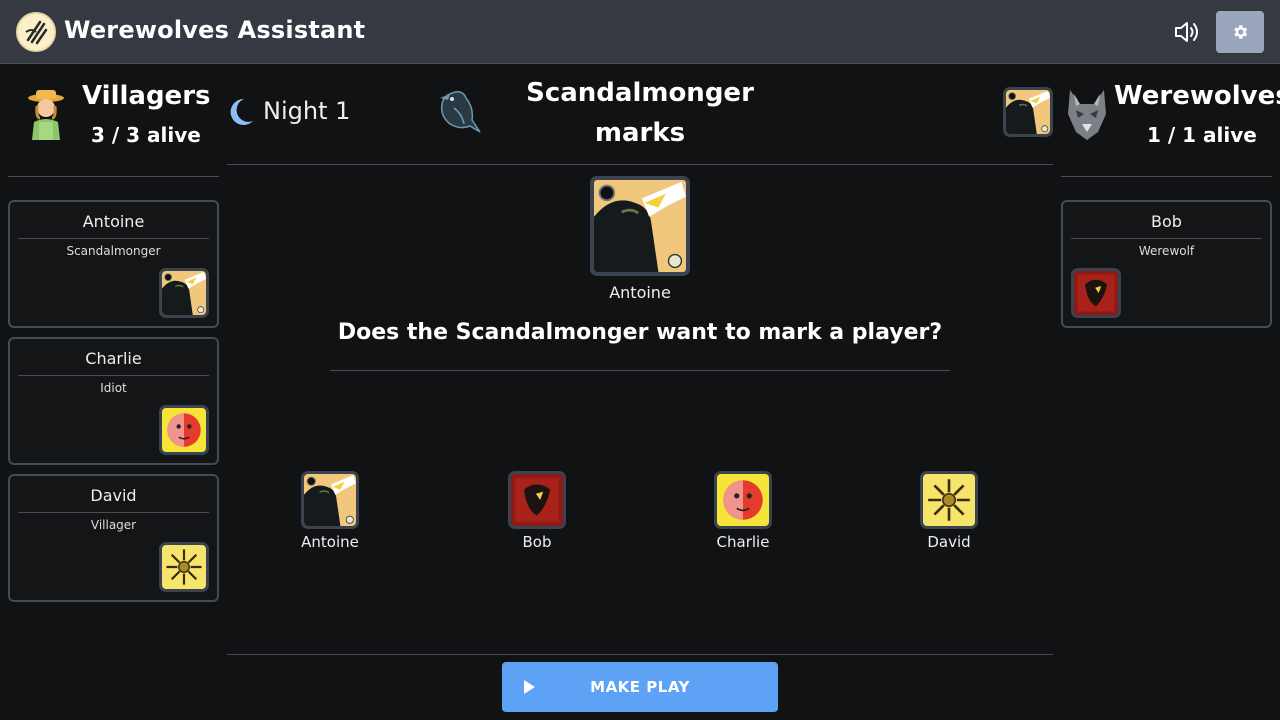 This screenshot has width=1280, height=720. What do you see at coordinates (640, 654) in the screenshot?
I see `footer-divider` at bounding box center [640, 654].